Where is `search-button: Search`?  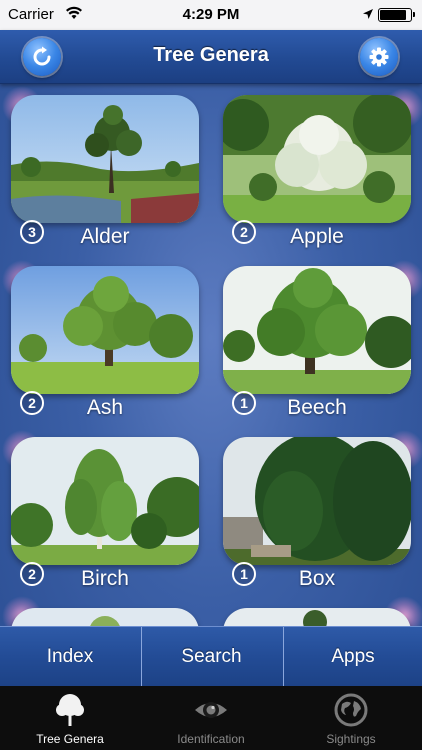
search-button: Search is located at coordinates (211, 657).